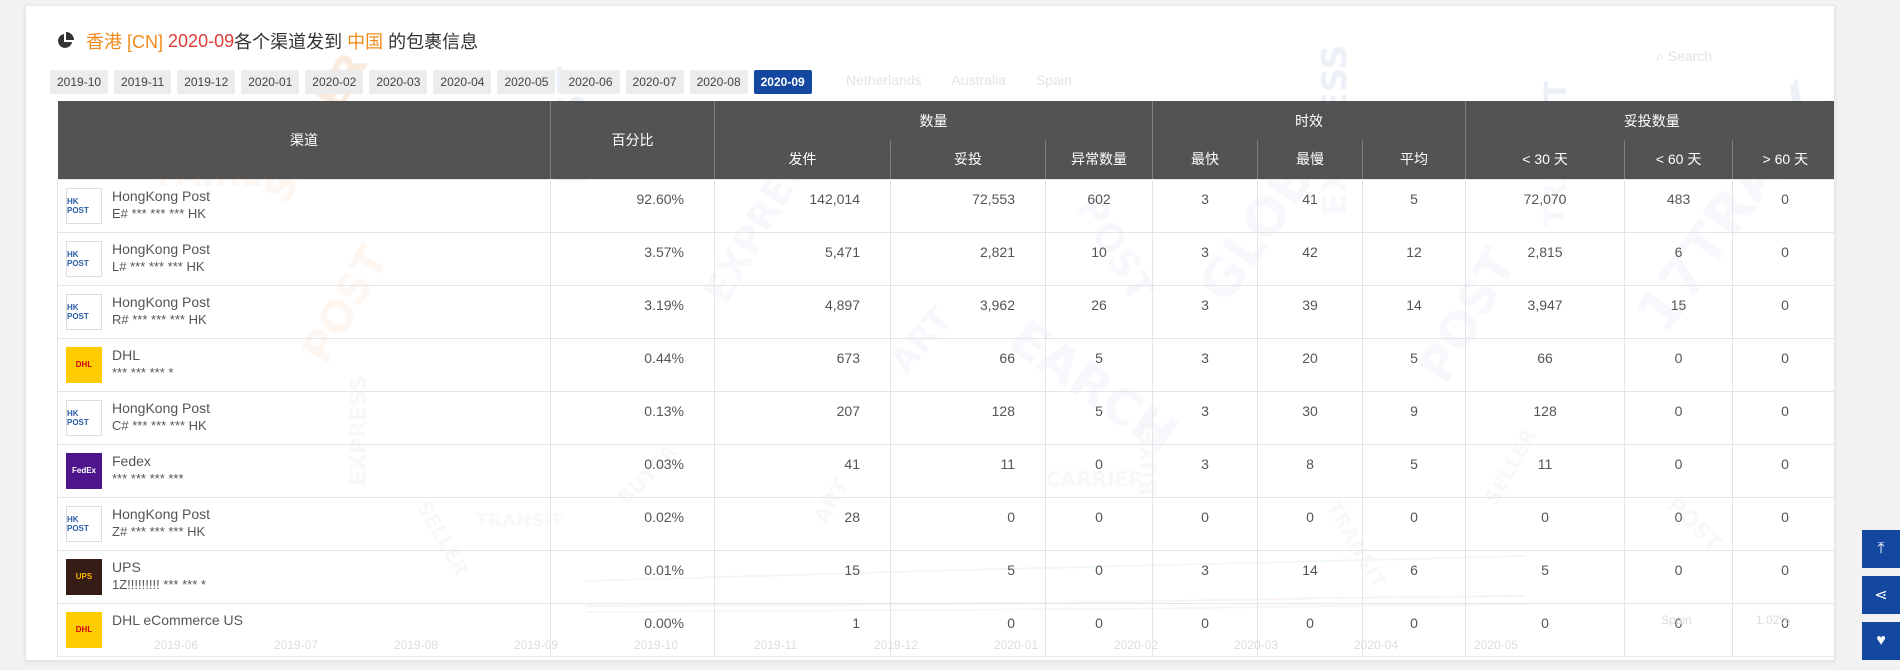  I want to click on back-to-top-icon: ⤒, so click(1881, 548).